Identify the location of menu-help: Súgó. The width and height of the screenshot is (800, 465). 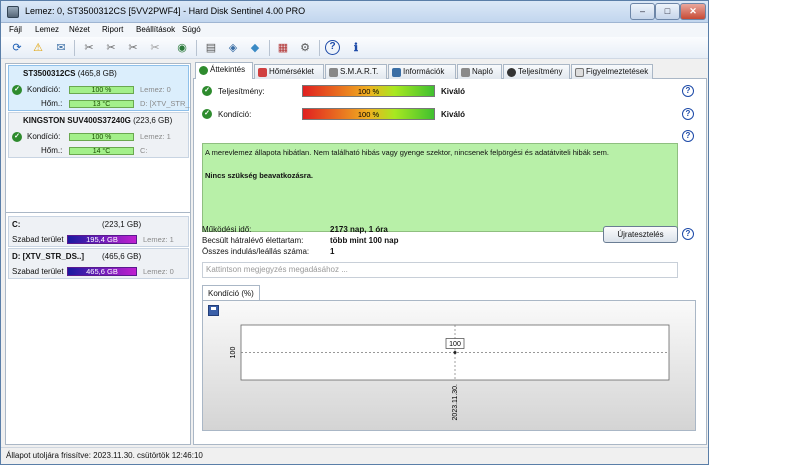
(191, 29).